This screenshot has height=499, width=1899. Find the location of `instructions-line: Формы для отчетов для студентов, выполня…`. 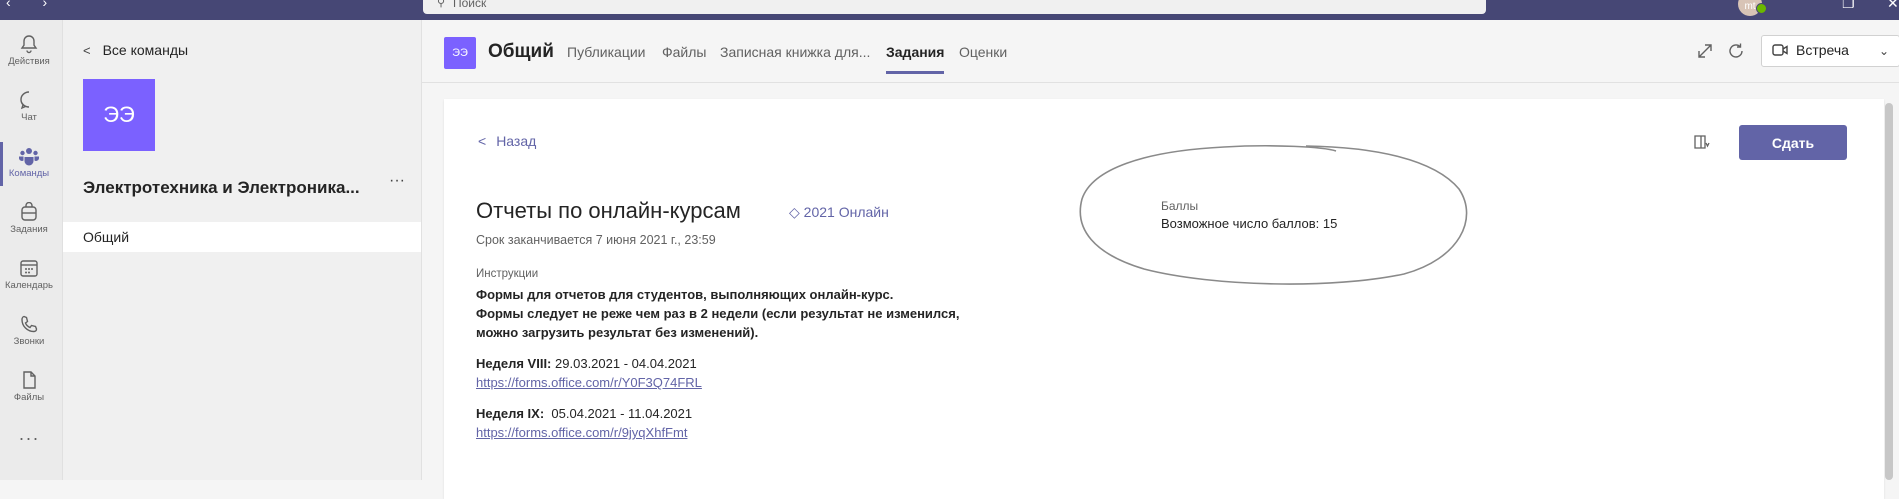

instructions-line: Формы для отчетов для студентов, выполня… is located at coordinates (685, 294).